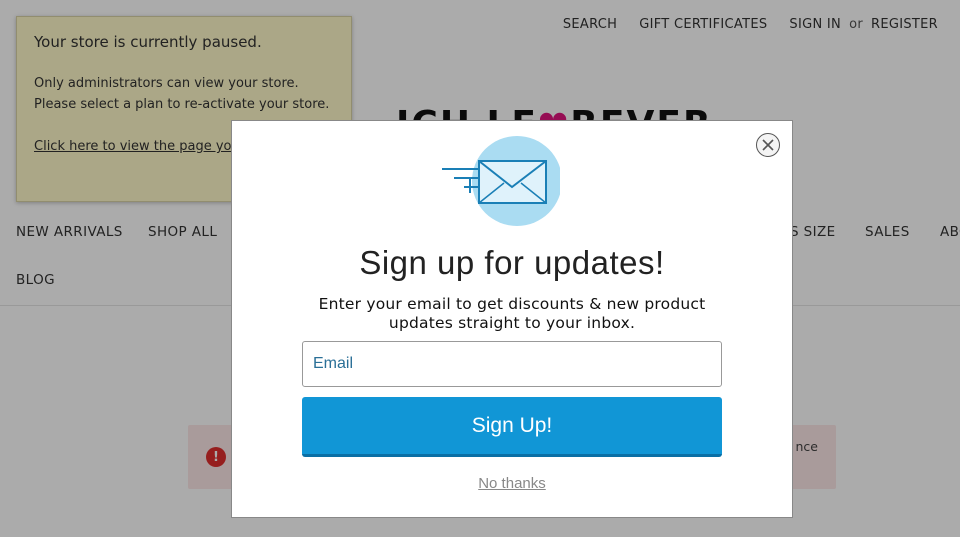 The height and width of the screenshot is (537, 960). What do you see at coordinates (512, 364) in the screenshot?
I see `email-field` at bounding box center [512, 364].